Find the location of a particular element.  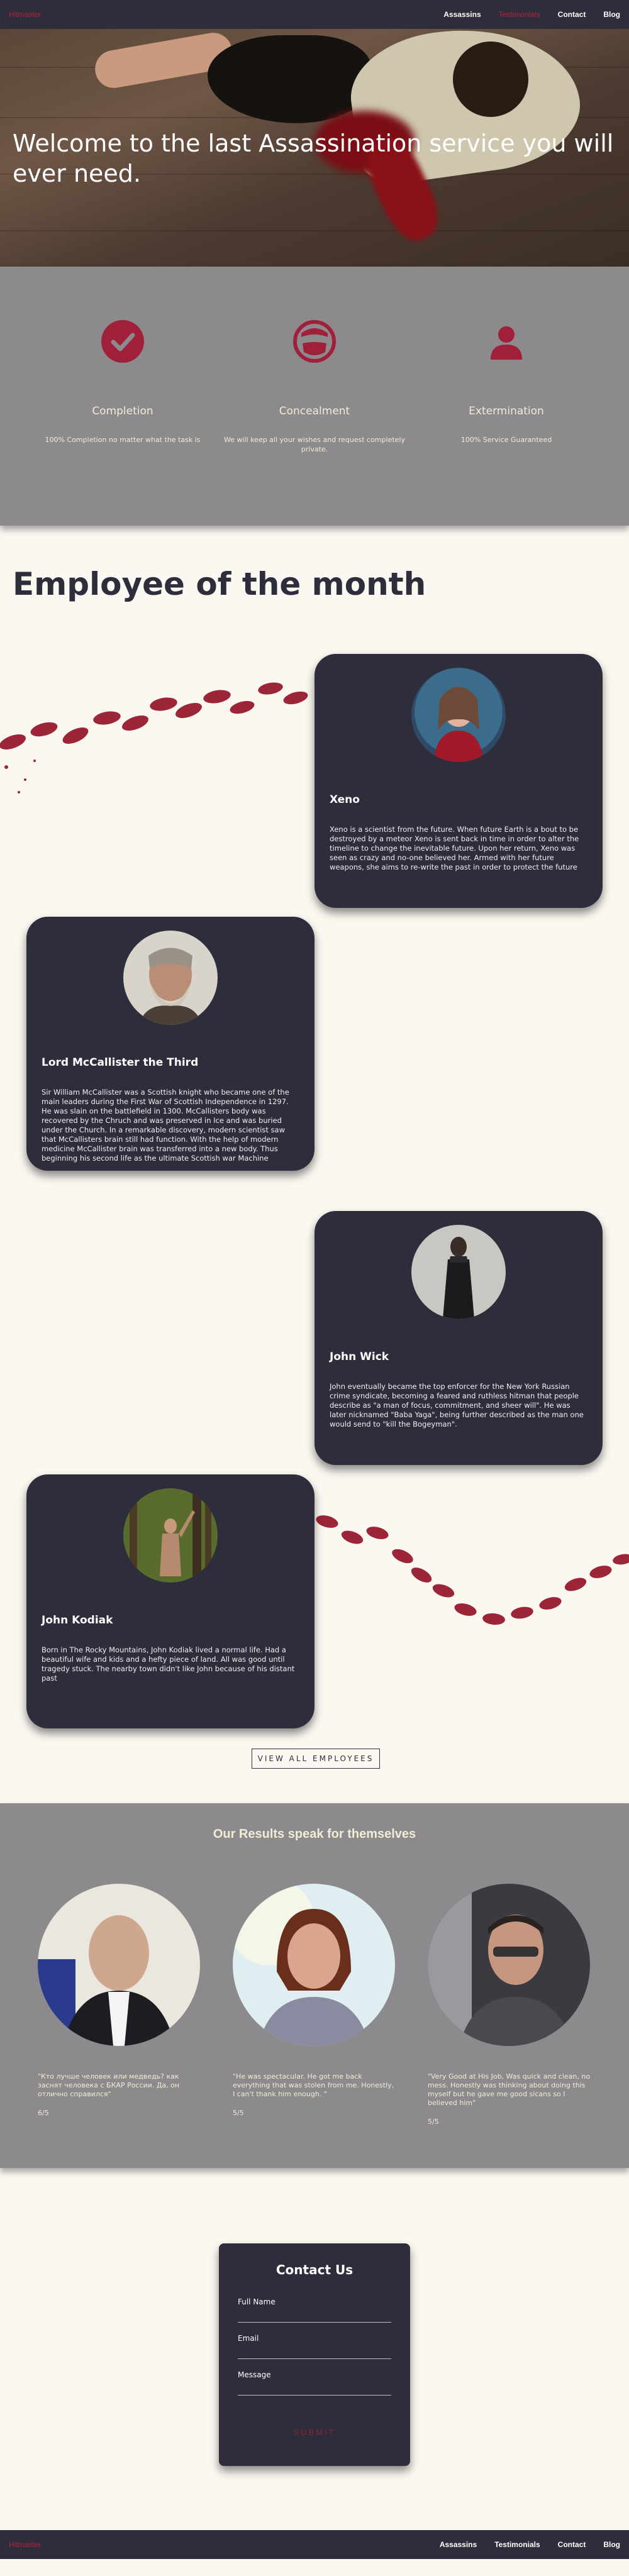

email-input is located at coordinates (314, 2353).